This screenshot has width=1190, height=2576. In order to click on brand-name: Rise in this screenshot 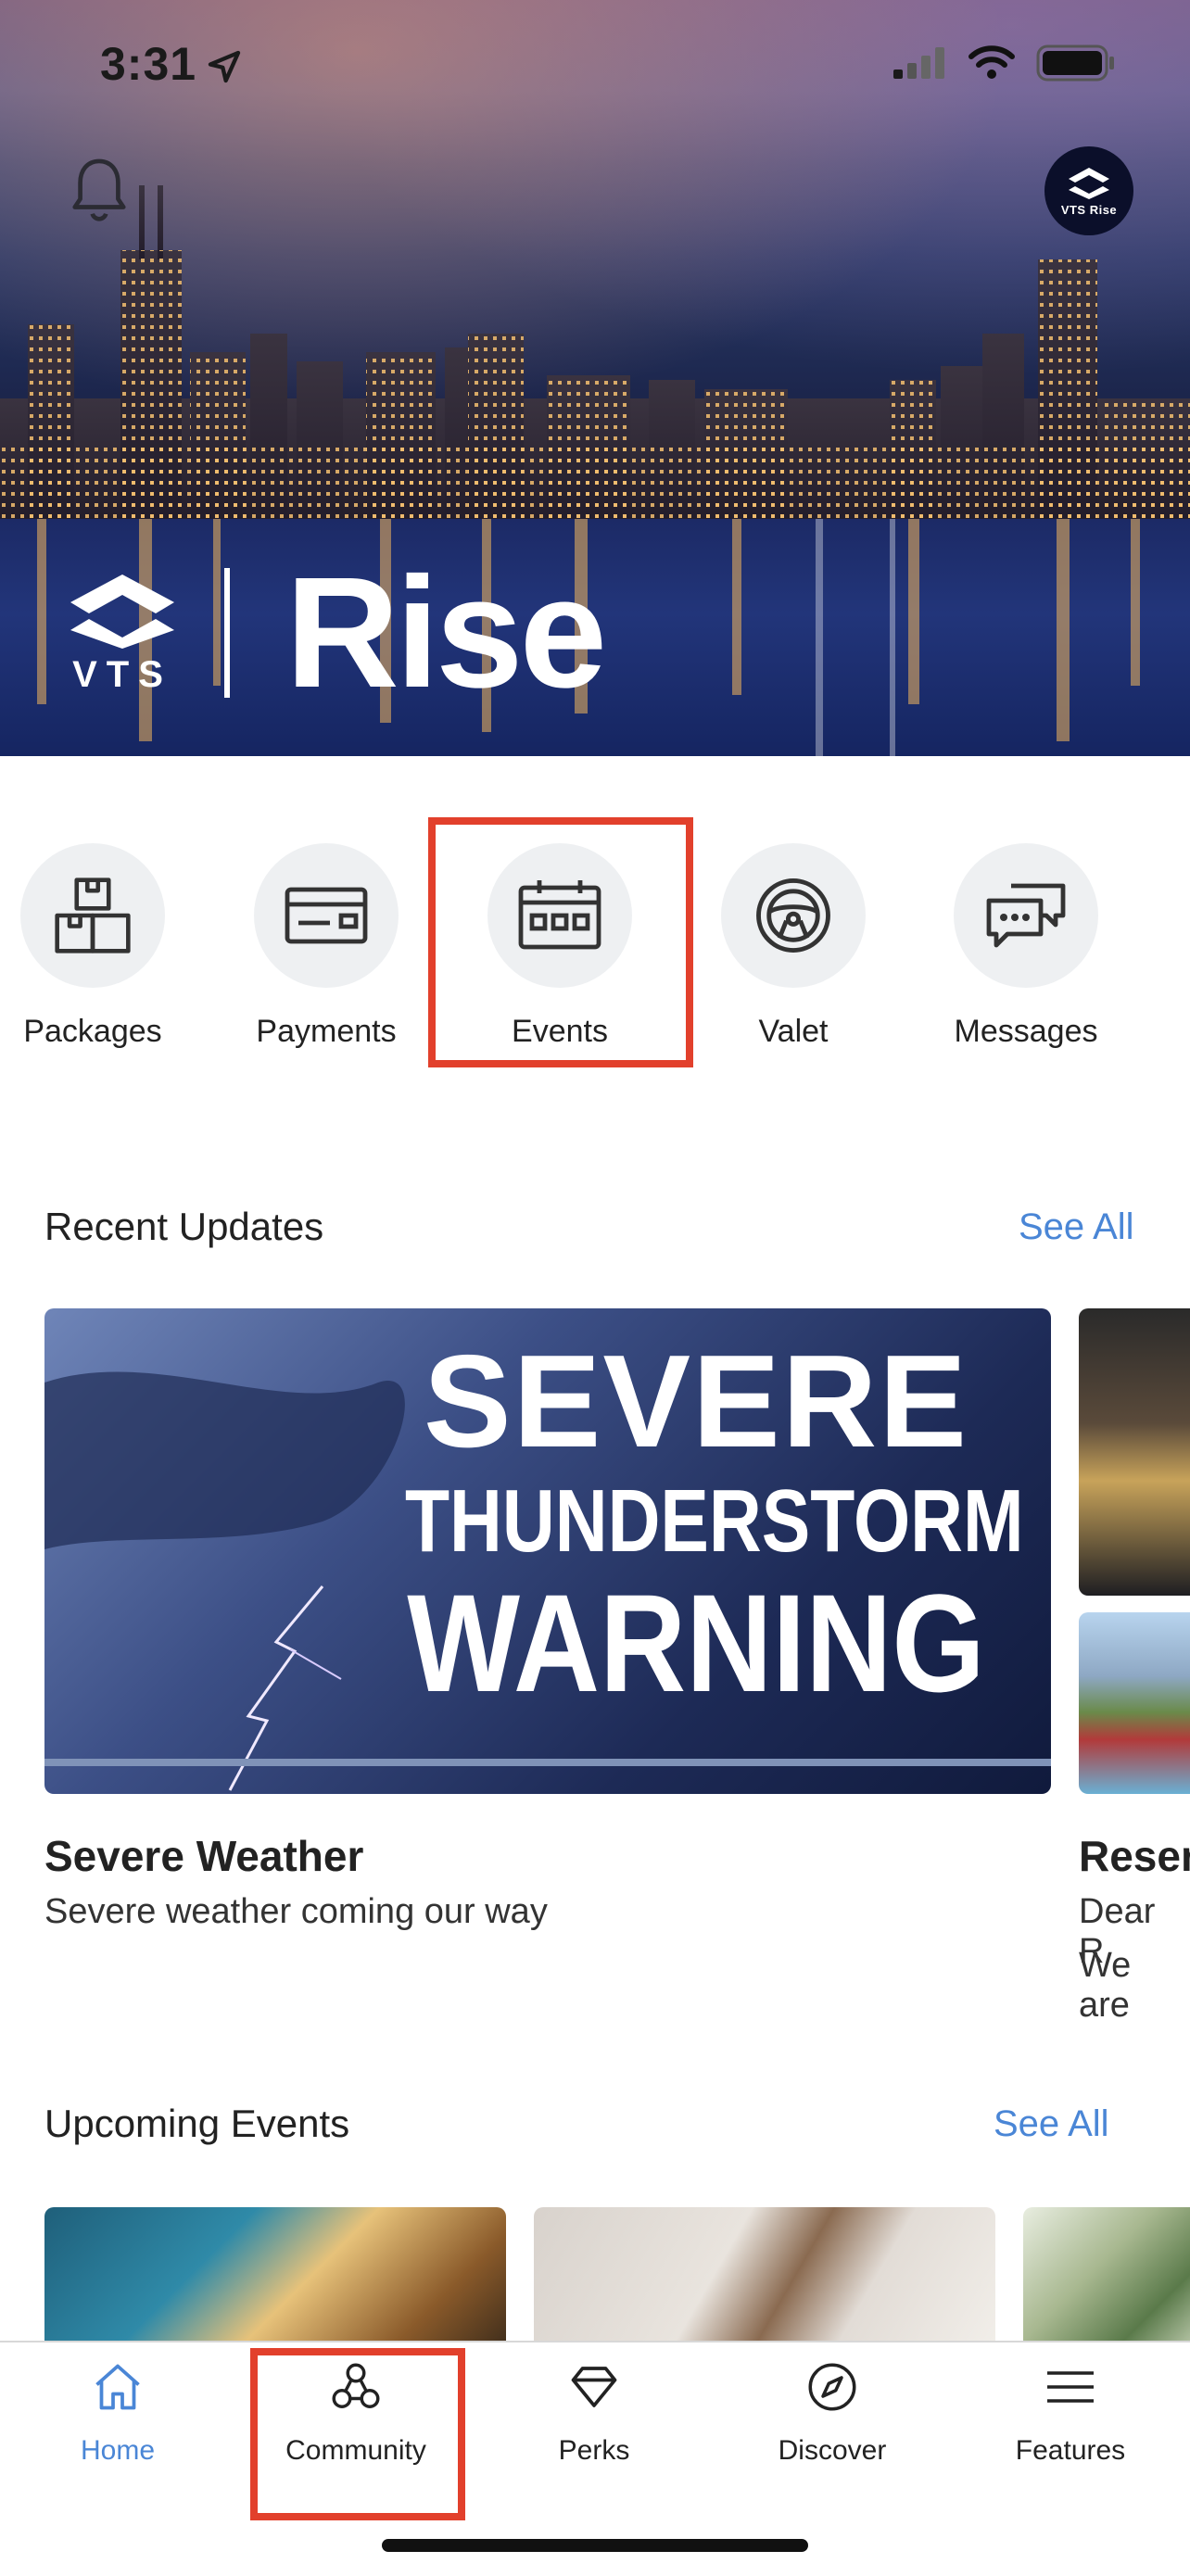, I will do `click(446, 633)`.